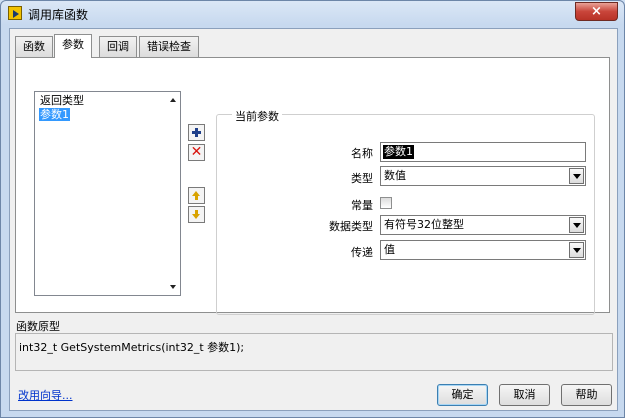 The height and width of the screenshot is (418, 625). I want to click on list-item-label: 返回类型, so click(62, 100).